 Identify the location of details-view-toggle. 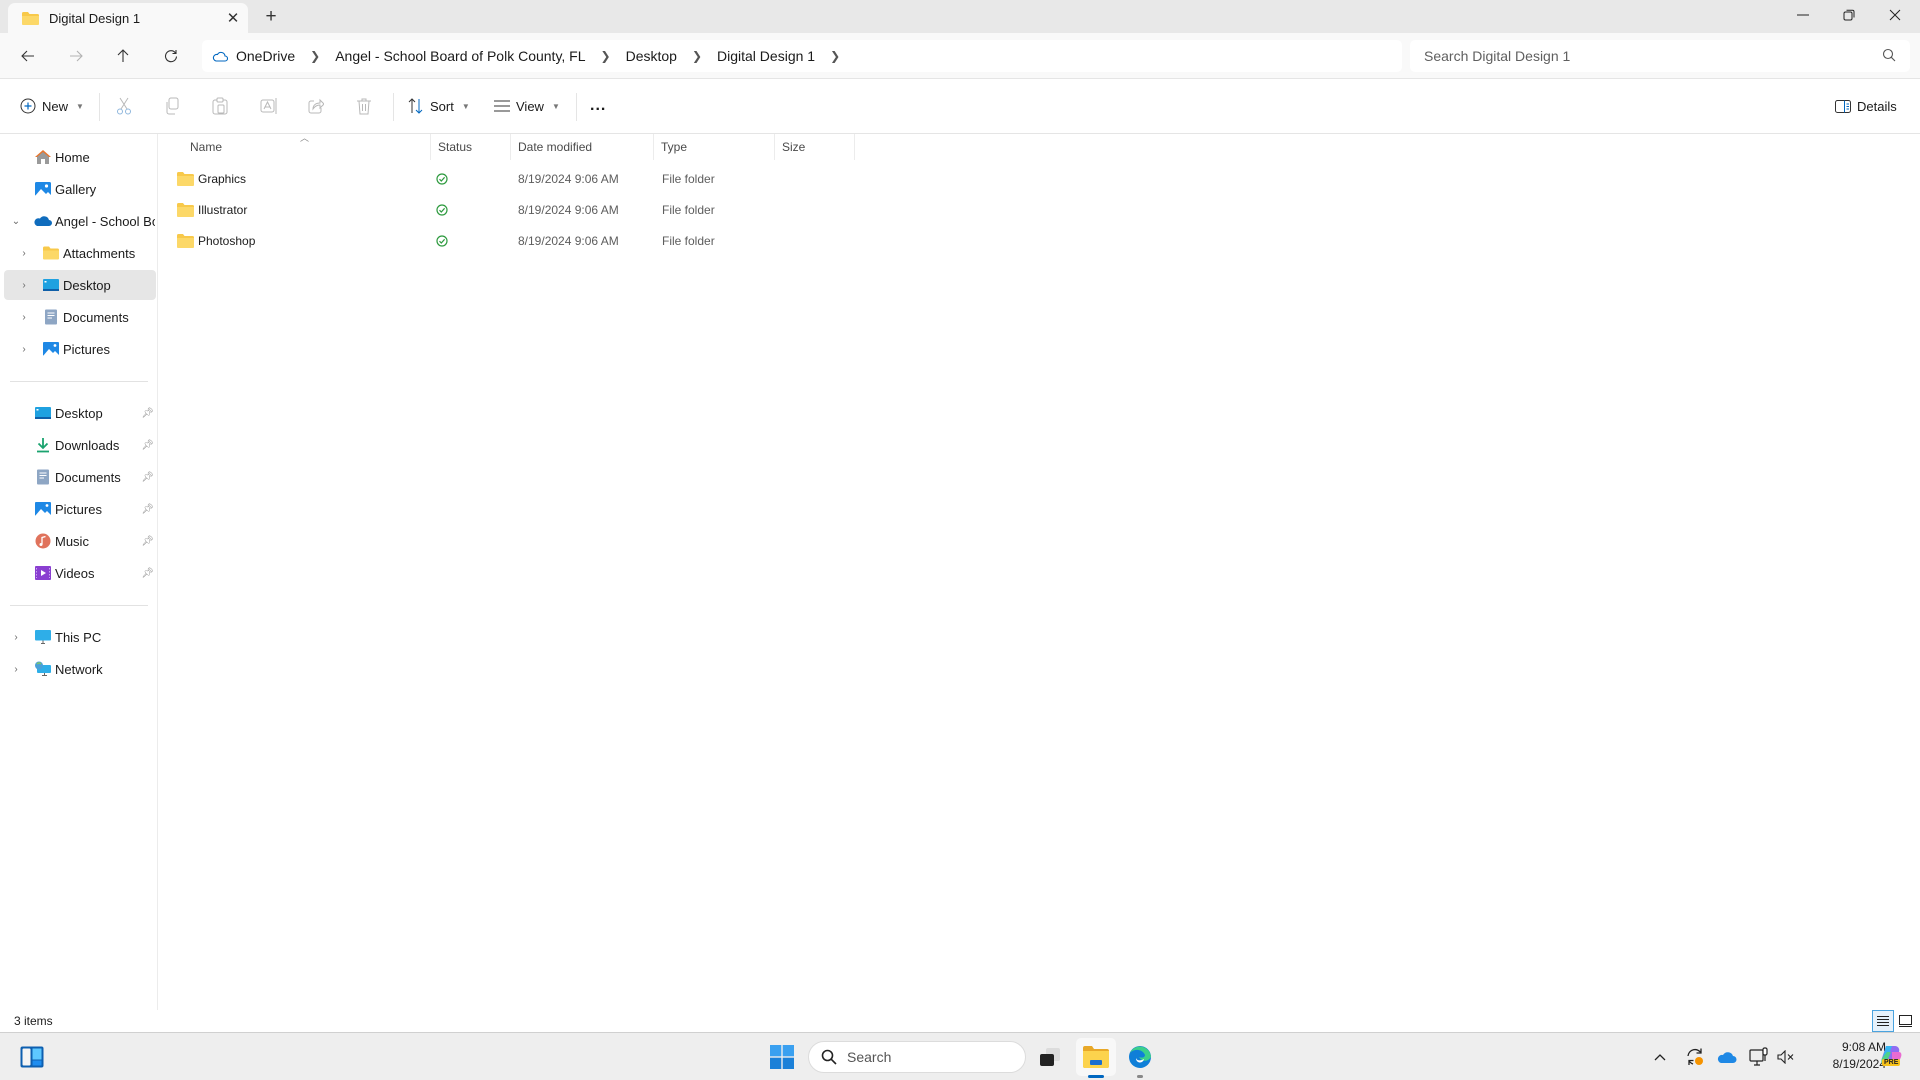
(1883, 1021).